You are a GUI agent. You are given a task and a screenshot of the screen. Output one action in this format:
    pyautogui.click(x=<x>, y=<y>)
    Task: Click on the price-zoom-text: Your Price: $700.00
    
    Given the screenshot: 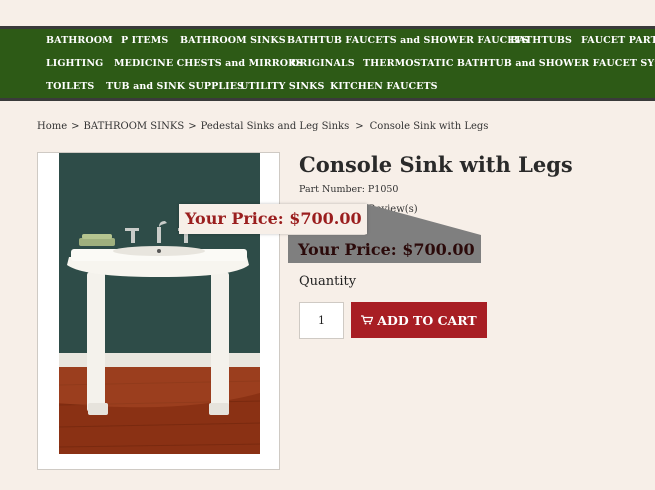 What is the action you would take?
    pyautogui.click(x=386, y=249)
    